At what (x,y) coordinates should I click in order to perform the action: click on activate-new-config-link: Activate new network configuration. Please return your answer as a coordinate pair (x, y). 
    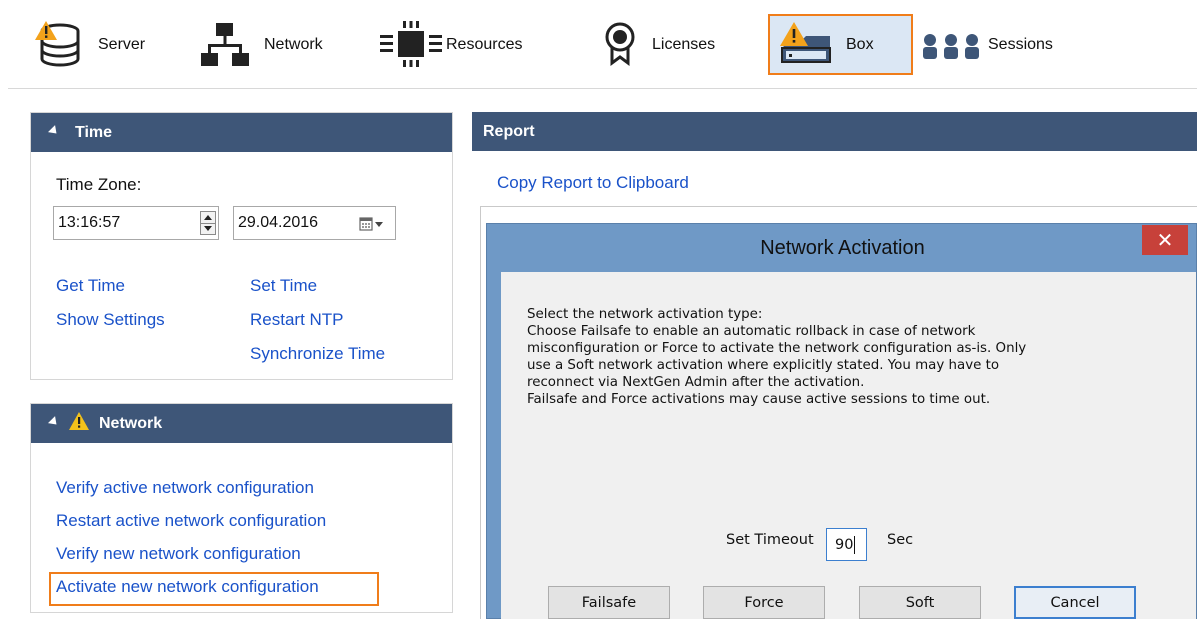
    Looking at the image, I should click on (187, 587).